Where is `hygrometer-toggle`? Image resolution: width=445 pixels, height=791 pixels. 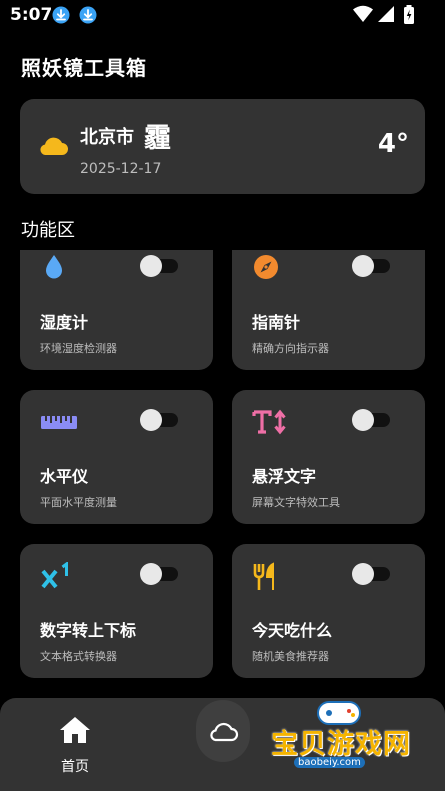
hygrometer-toggle is located at coordinates (160, 266).